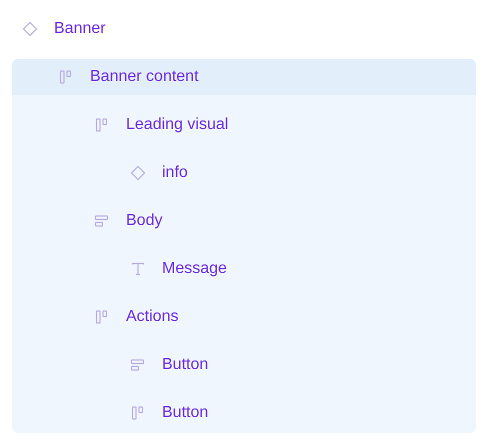 The width and height of the screenshot is (484, 435). Describe the element at coordinates (244, 269) in the screenshot. I see `layer-row: Message` at that location.